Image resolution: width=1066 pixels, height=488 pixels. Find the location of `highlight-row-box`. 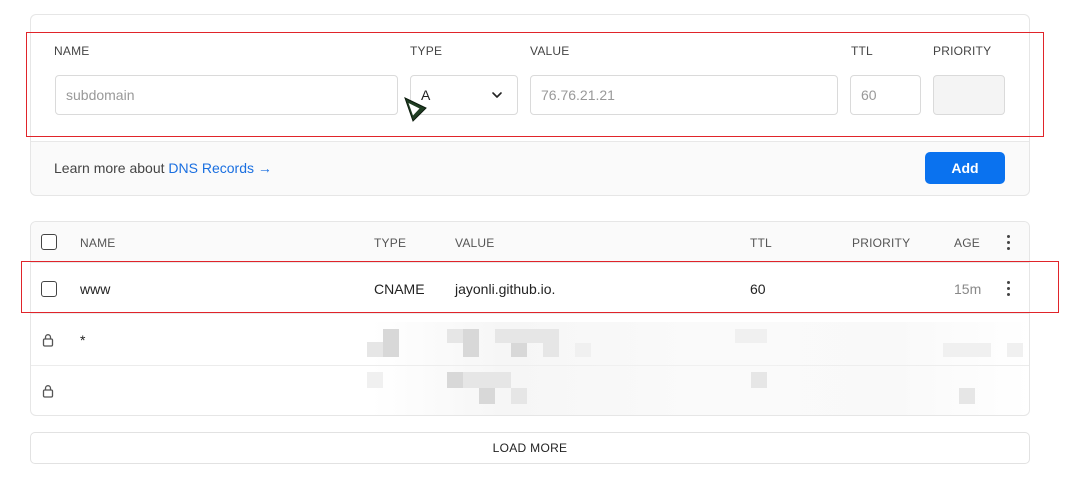

highlight-row-box is located at coordinates (540, 287).